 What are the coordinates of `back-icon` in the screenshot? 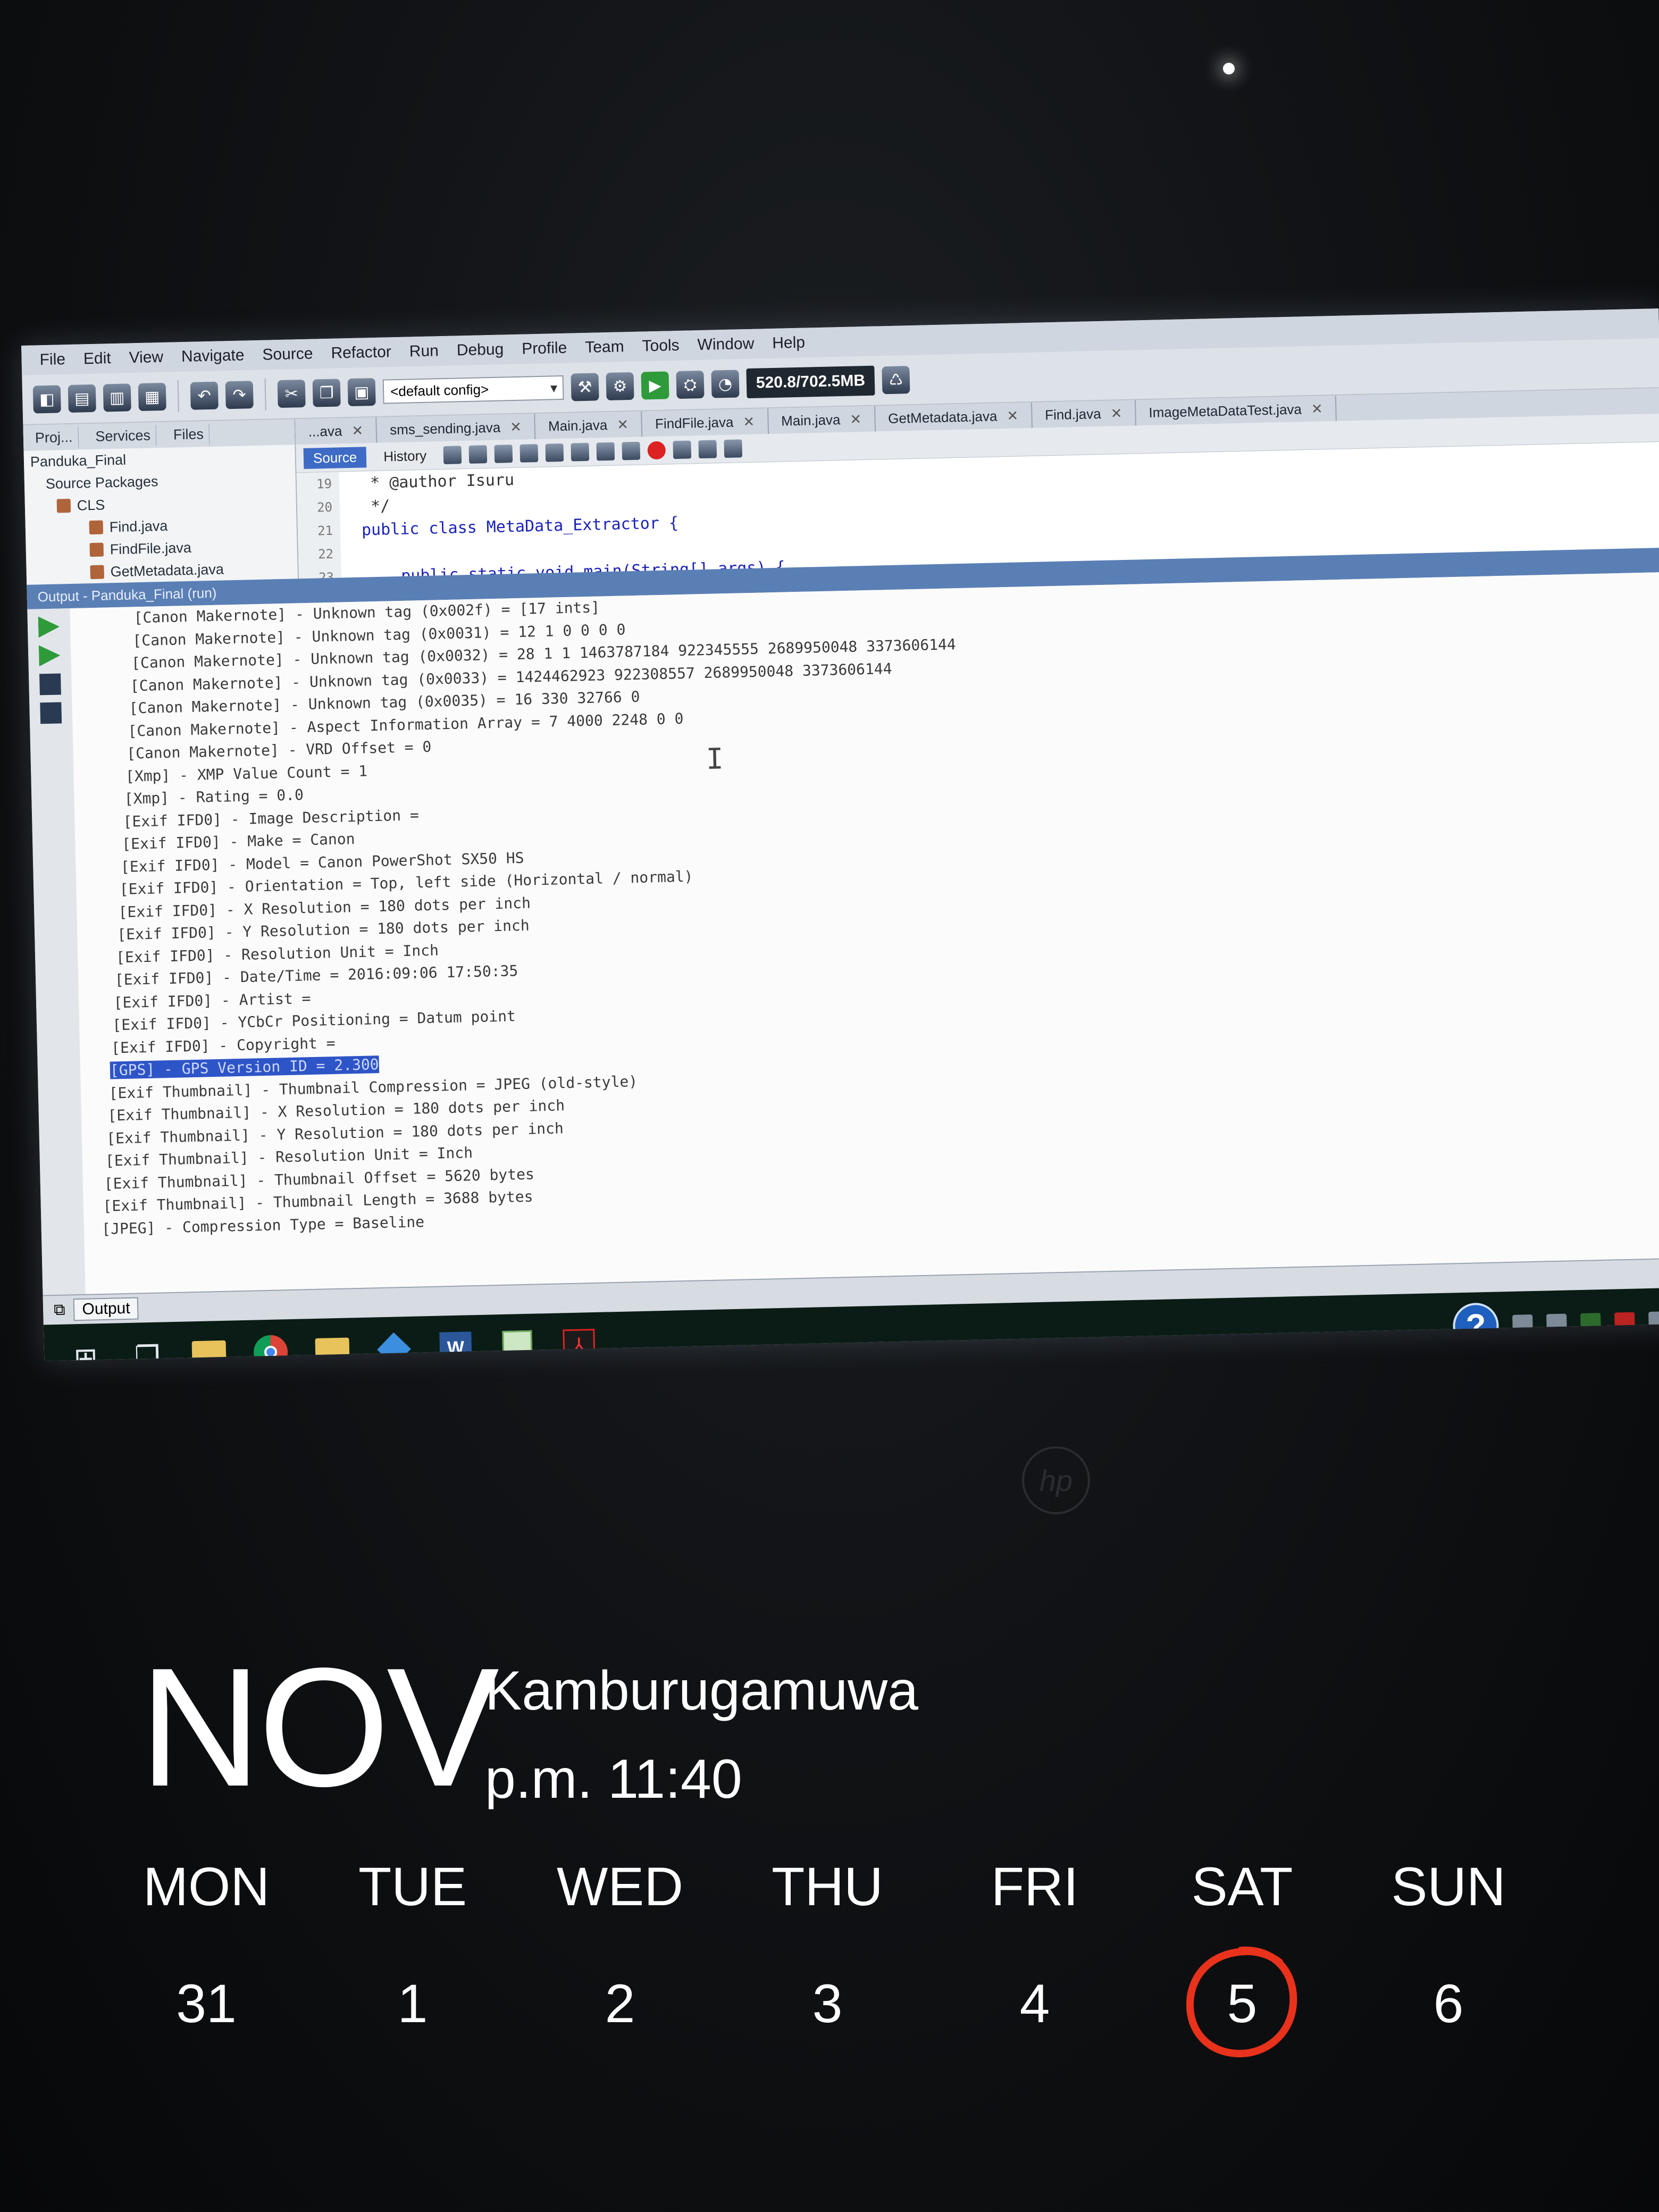 It's located at (452, 455).